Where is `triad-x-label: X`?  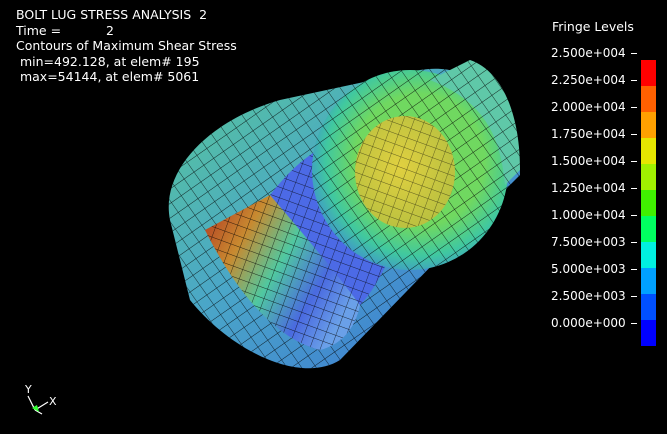 triad-x-label: X is located at coordinates (53, 401).